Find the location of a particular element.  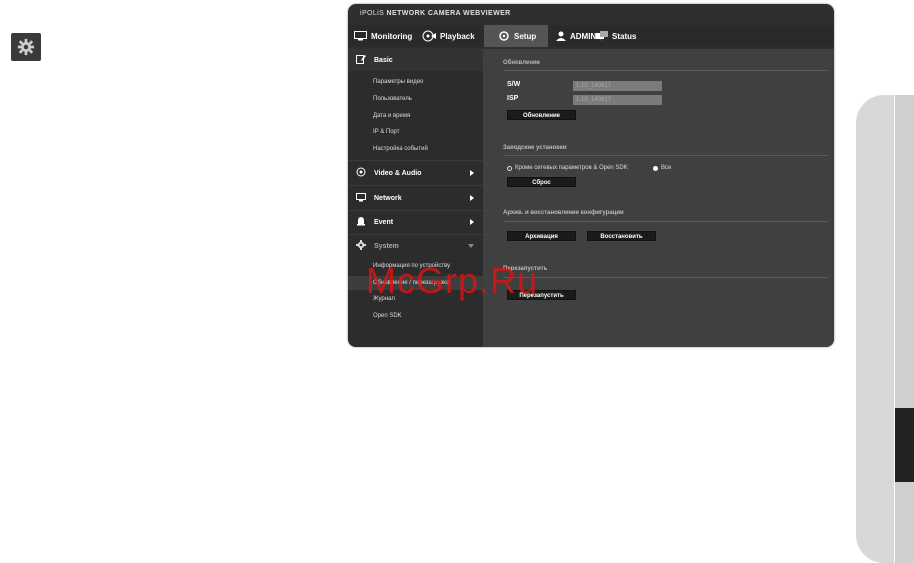

isp-label: ISP is located at coordinates (513, 98).